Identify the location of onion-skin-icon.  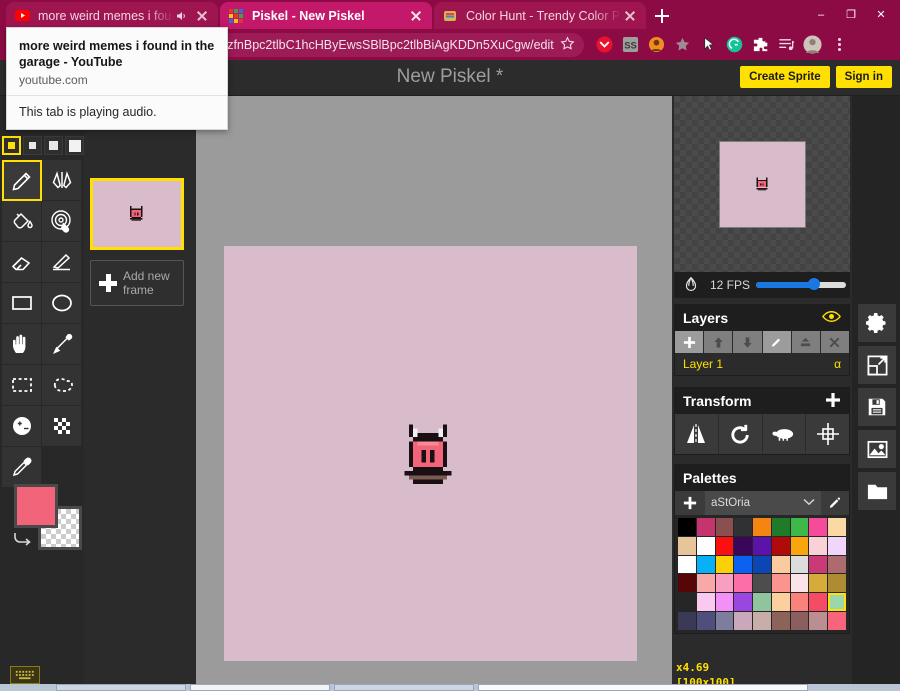
(691, 285).